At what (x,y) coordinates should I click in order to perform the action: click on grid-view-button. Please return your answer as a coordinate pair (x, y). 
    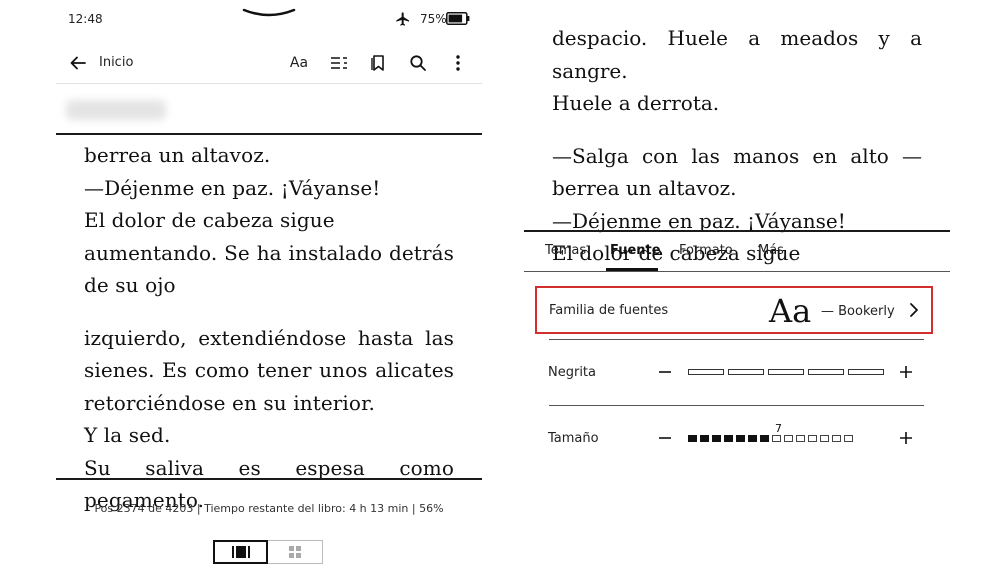
    Looking at the image, I should click on (295, 552).